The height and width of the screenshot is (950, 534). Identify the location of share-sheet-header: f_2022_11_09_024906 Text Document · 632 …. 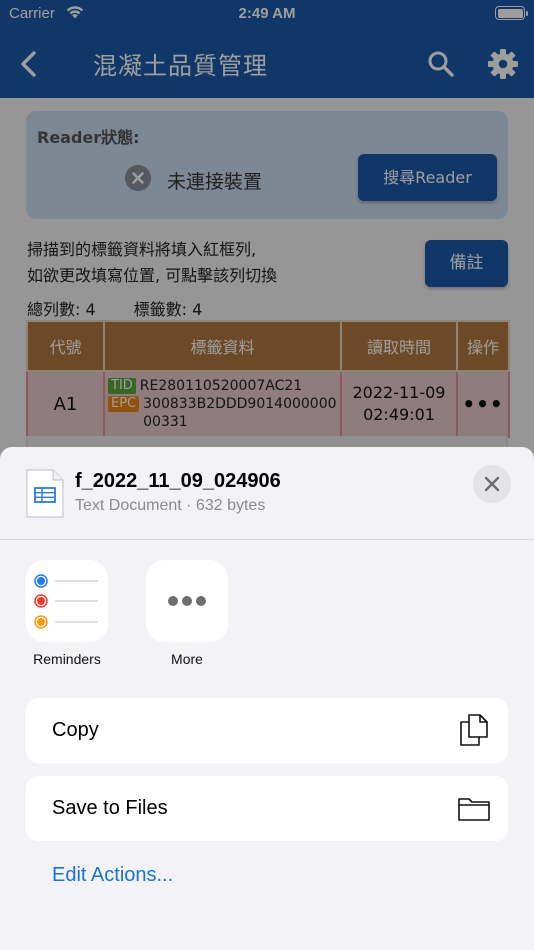
(267, 493).